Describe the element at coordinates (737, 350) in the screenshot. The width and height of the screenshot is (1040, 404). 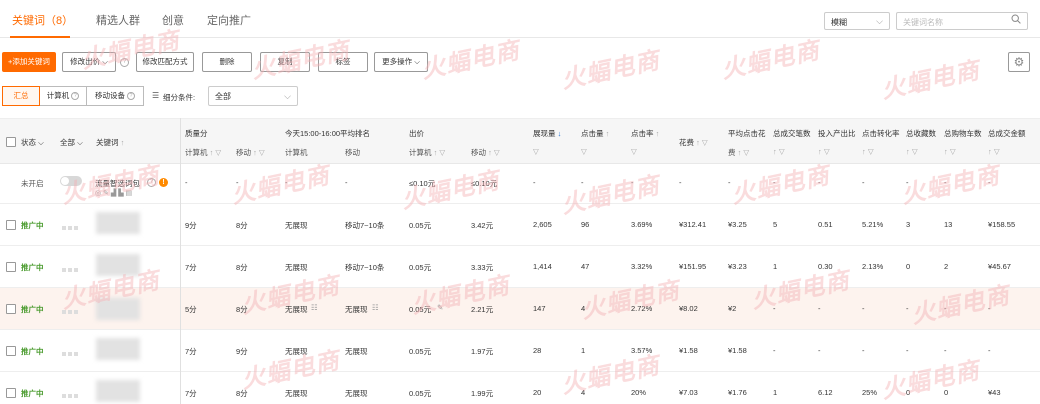
I see `cell-cpc: ¥1.58` at that location.